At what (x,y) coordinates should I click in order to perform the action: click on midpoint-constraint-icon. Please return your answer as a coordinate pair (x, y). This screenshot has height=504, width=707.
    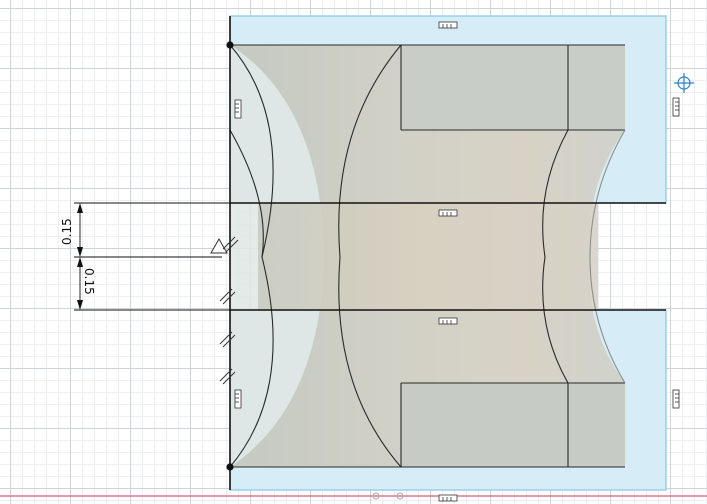
    Looking at the image, I should click on (219, 245).